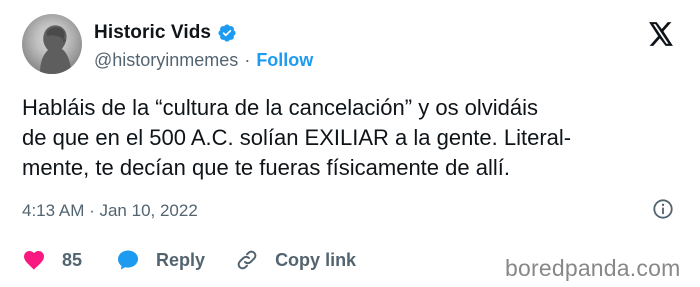 The height and width of the screenshot is (287, 700). Describe the element at coordinates (166, 60) in the screenshot. I see `author-handle: @historyinmemes` at that location.